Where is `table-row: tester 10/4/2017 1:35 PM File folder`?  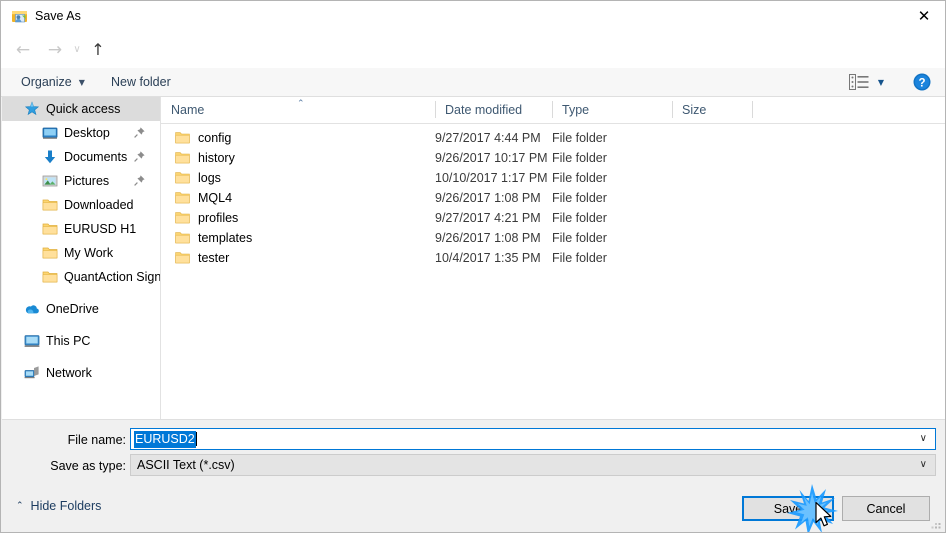
table-row: tester 10/4/2017 1:35 PM File folder is located at coordinates (553, 258).